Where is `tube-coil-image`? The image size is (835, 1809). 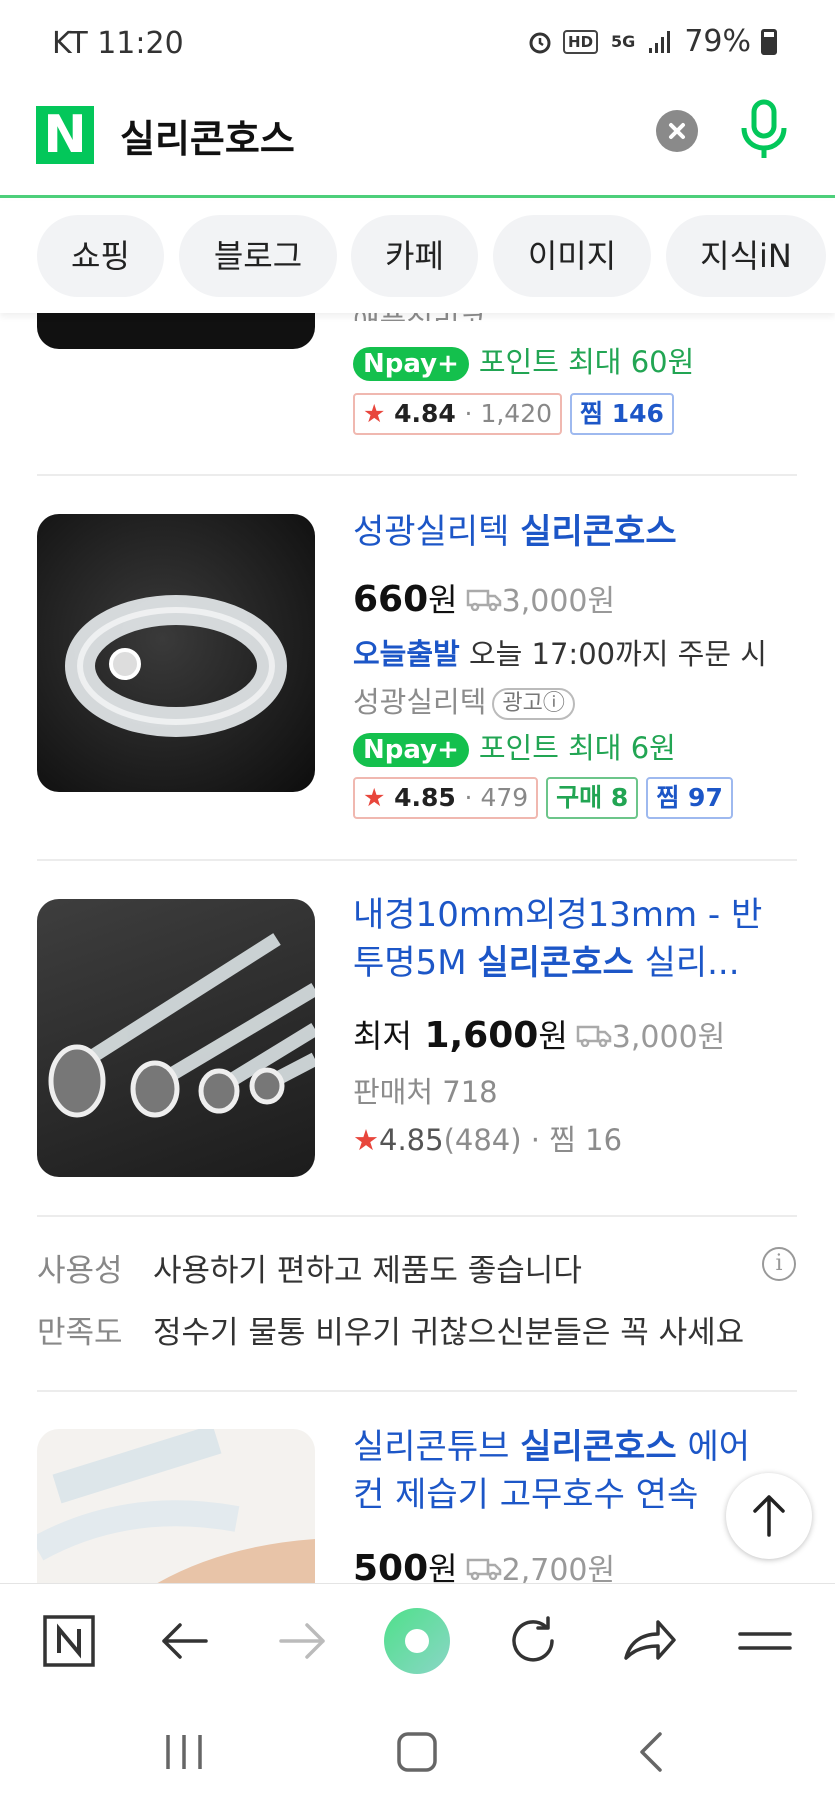 tube-coil-image is located at coordinates (176, 666).